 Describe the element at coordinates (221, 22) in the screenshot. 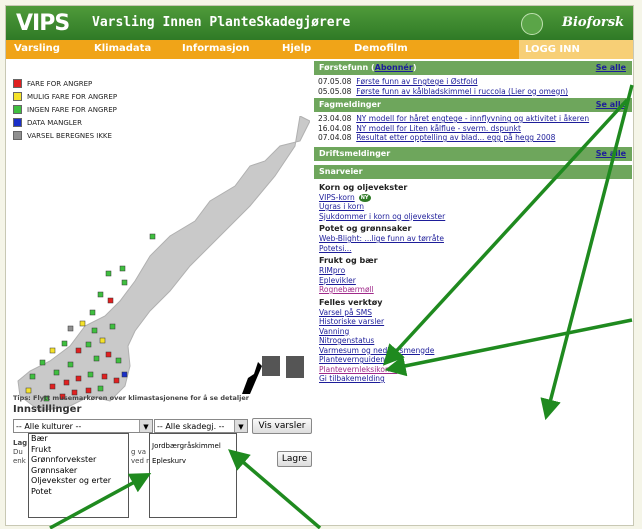

I see `header-title: Varsling Innen PlanteSkadegjørere` at that location.